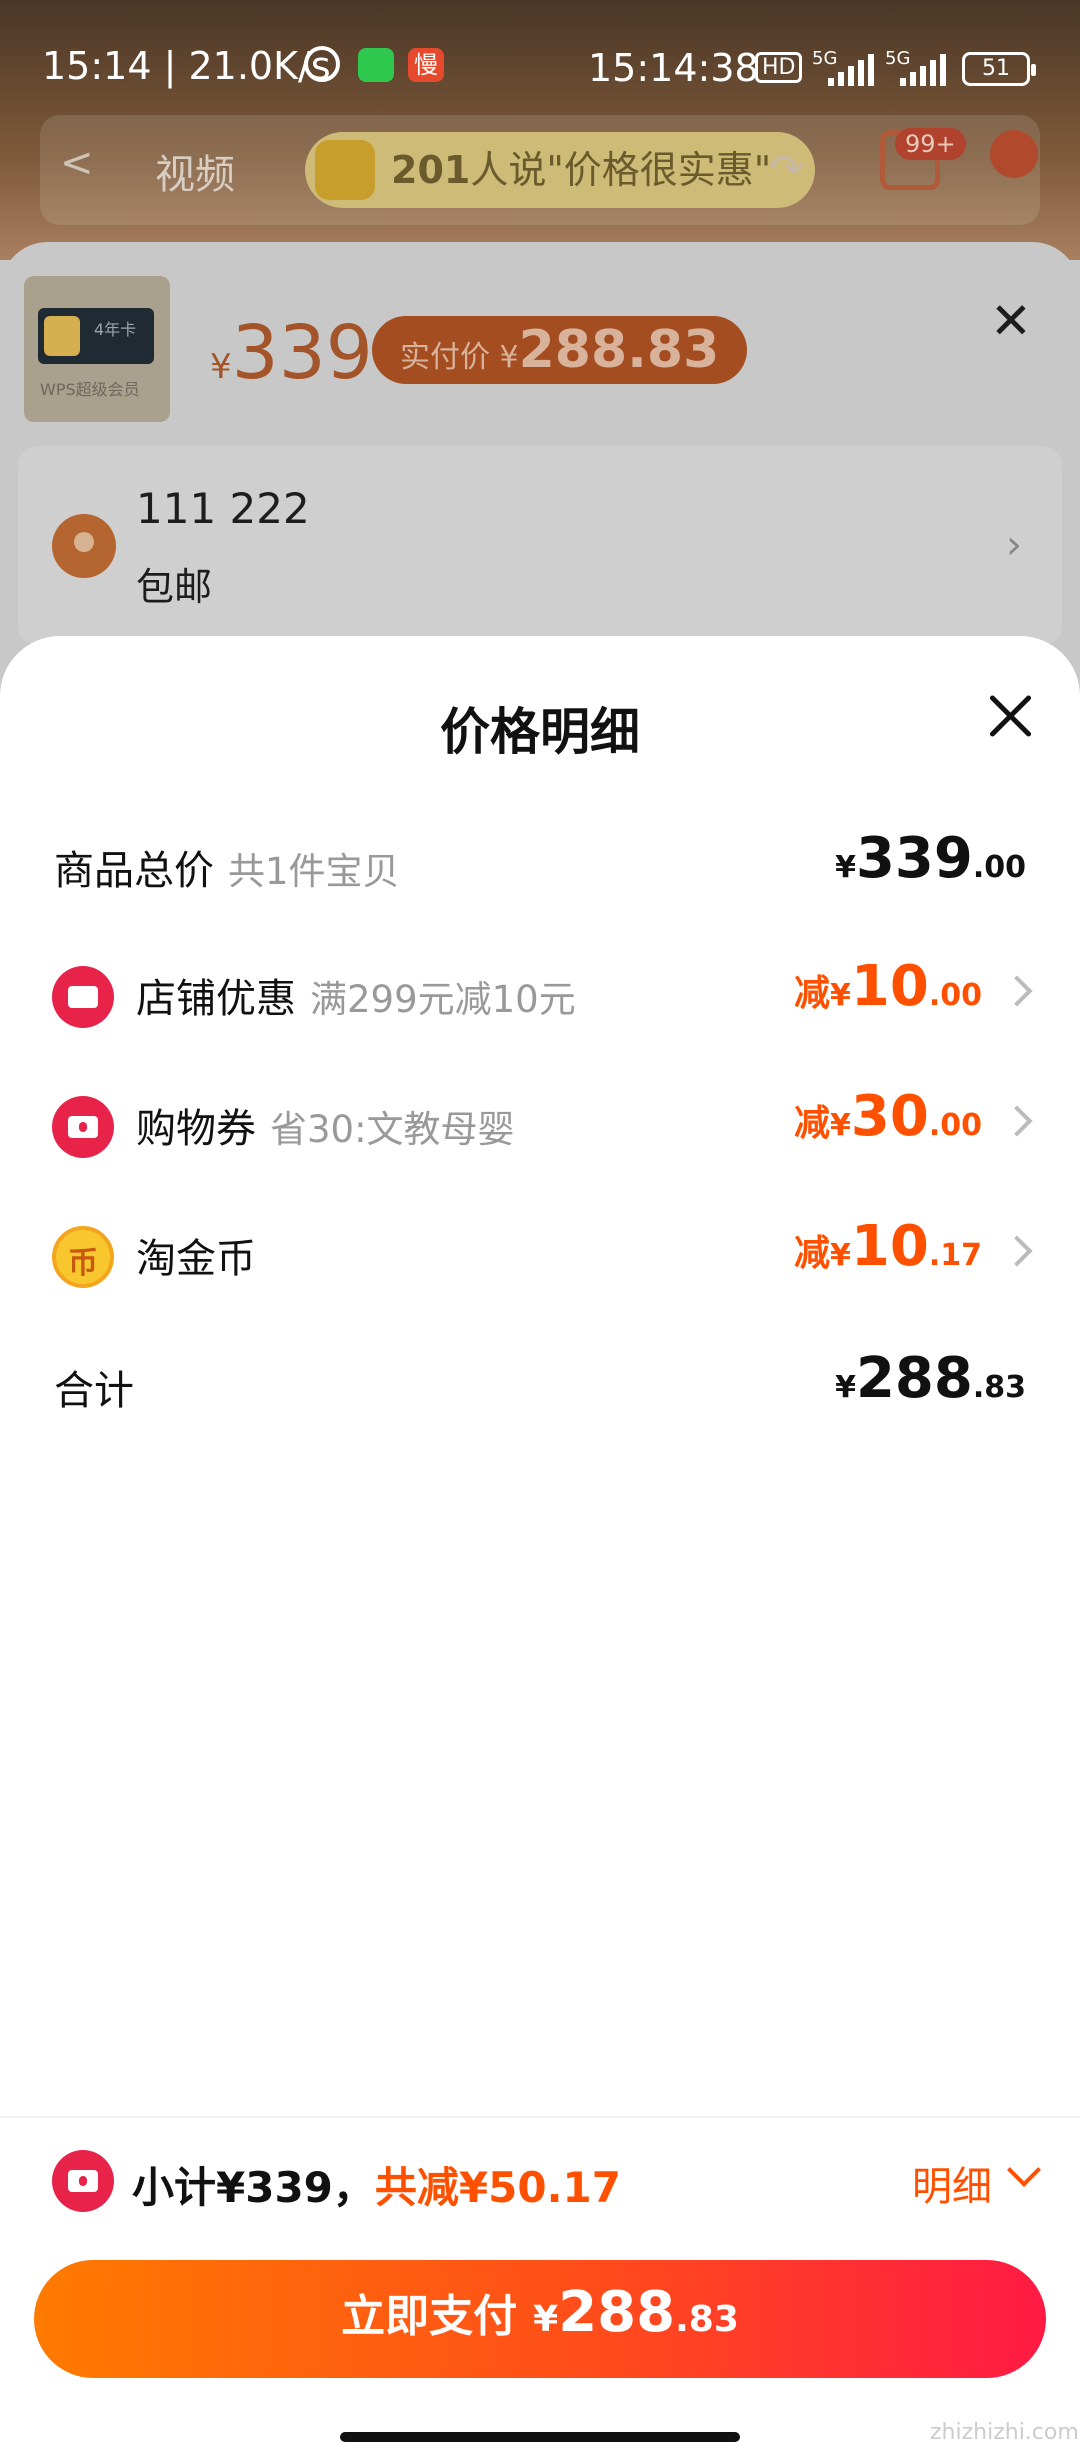 This screenshot has width=1080, height=2460. I want to click on sheet-title: 价格明细, so click(540, 732).